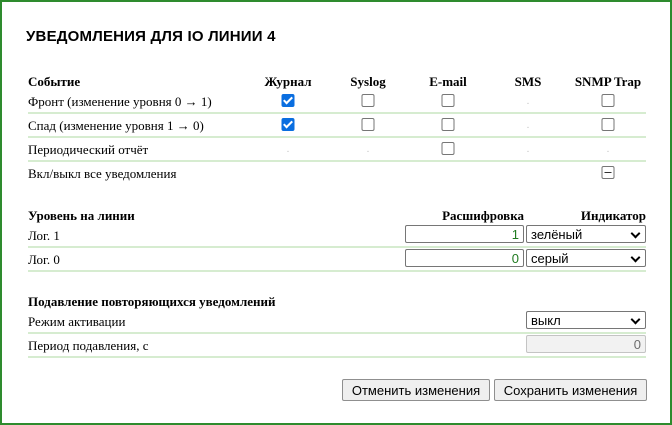 The image size is (672, 425). Describe the element at coordinates (586, 258) in the screenshot. I see `indicator-select-log0: серый` at that location.